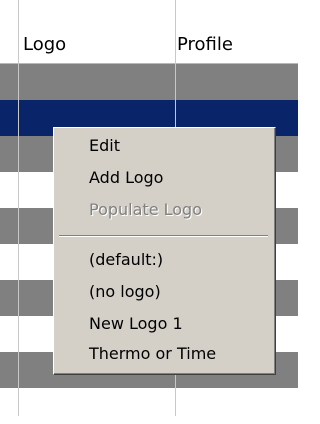 The image size is (320, 424). I want to click on menu-item-add-logo: Add Logo, so click(164, 178).